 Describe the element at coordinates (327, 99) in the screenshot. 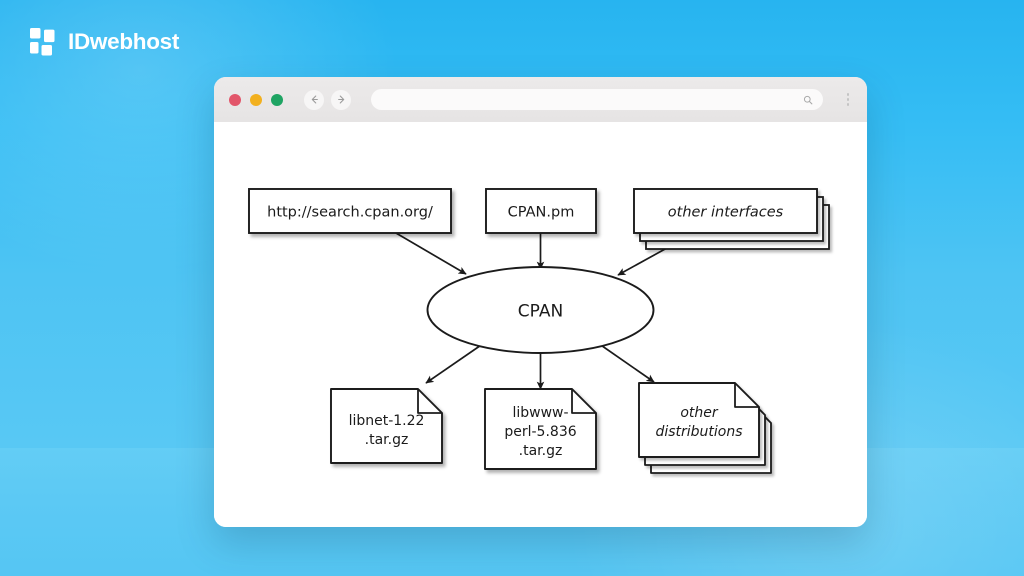

I see `navigation-buttons` at that location.